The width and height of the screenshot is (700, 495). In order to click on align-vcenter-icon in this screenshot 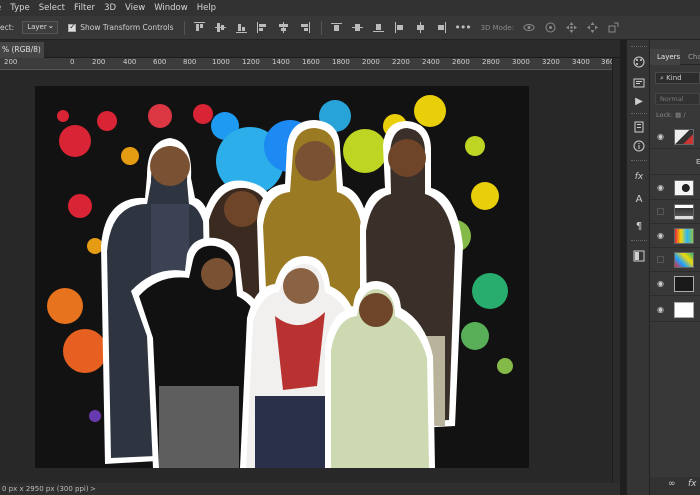, I will do `click(221, 28)`.